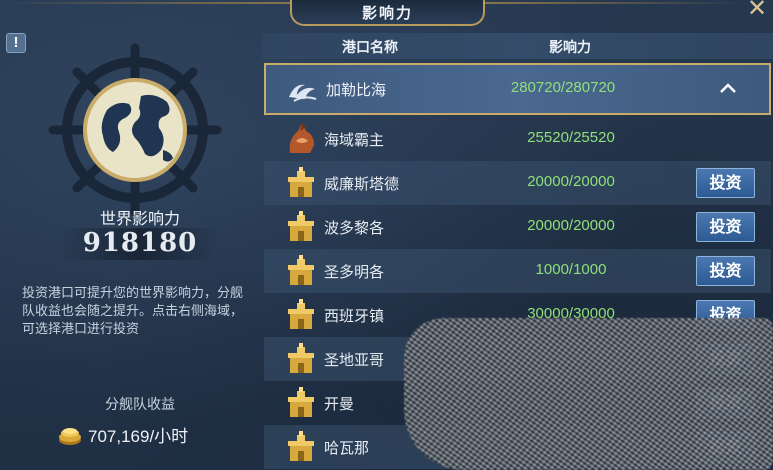  What do you see at coordinates (517, 271) in the screenshot?
I see `table-row: 圣多明各 1000/1000 投资` at bounding box center [517, 271].